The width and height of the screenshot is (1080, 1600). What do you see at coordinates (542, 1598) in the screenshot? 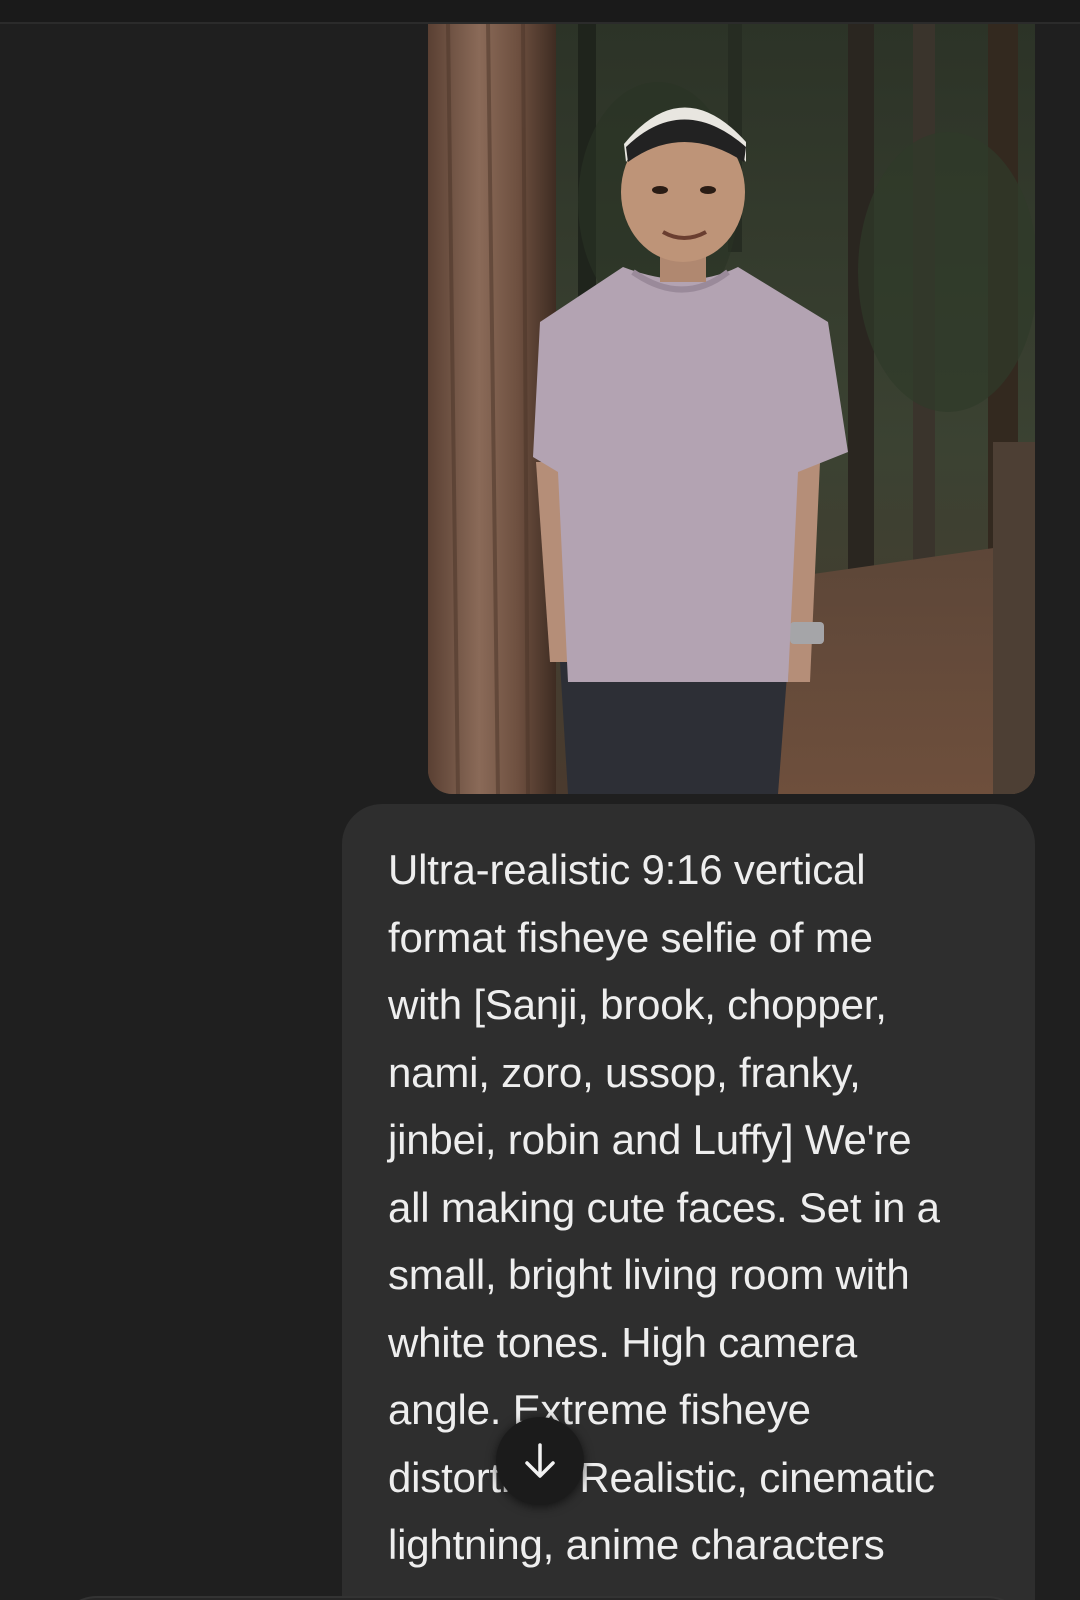
I see `message-input-bar` at bounding box center [542, 1598].